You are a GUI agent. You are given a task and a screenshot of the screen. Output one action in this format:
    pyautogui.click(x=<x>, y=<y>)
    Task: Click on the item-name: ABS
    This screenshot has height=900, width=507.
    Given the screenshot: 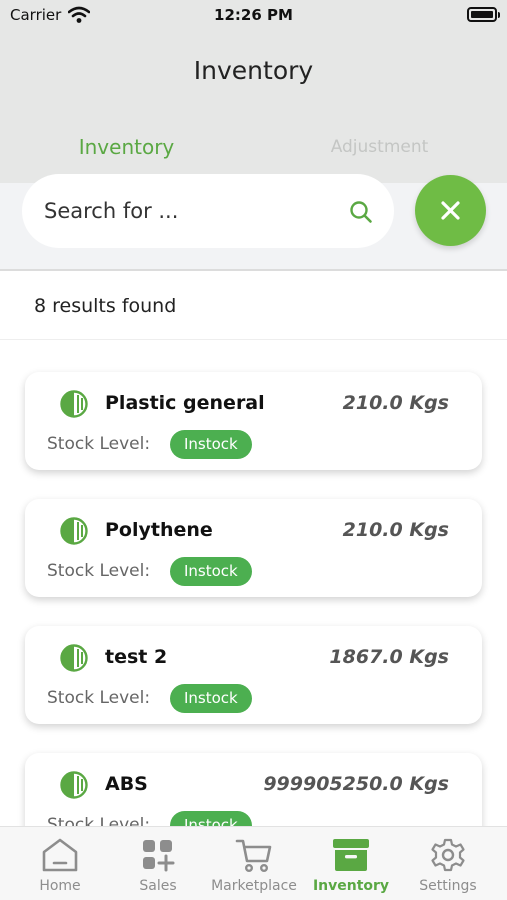 What is the action you would take?
    pyautogui.click(x=126, y=784)
    